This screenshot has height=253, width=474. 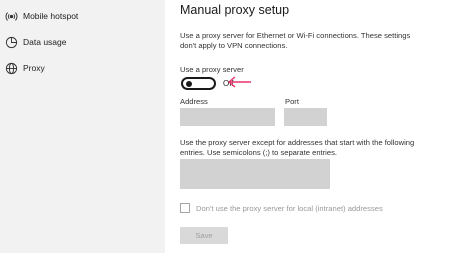 What do you see at coordinates (227, 117) in the screenshot?
I see `address-input` at bounding box center [227, 117].